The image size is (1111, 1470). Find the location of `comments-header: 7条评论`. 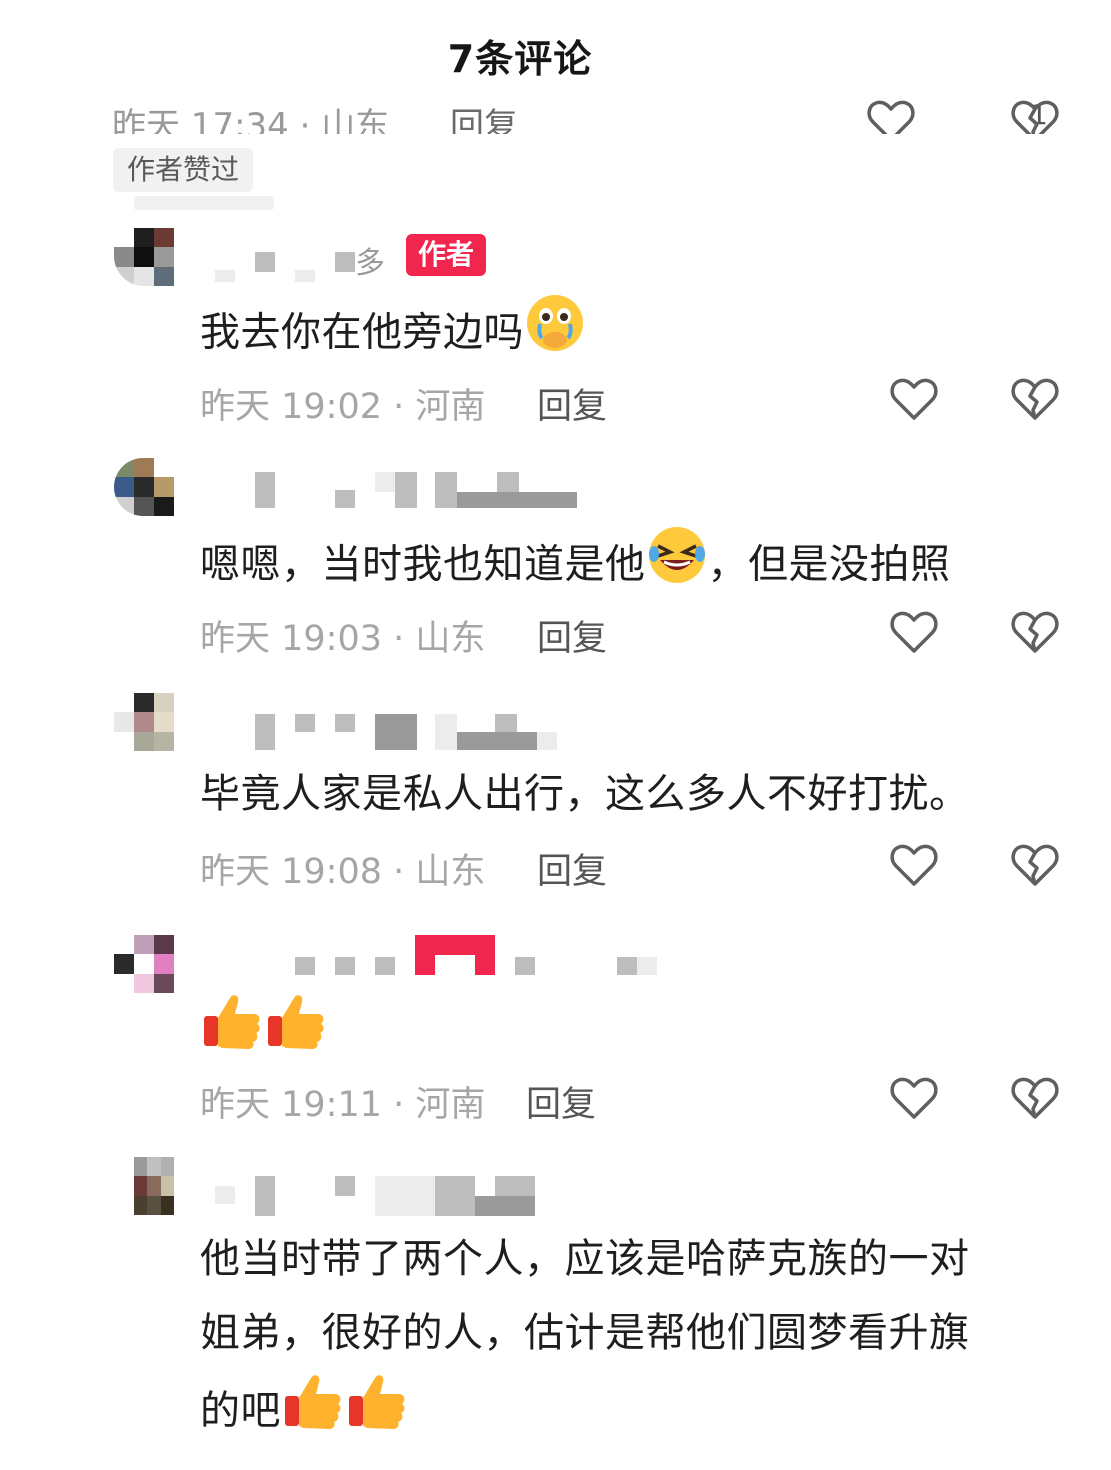

comments-header: 7条评论 is located at coordinates (555, 50).